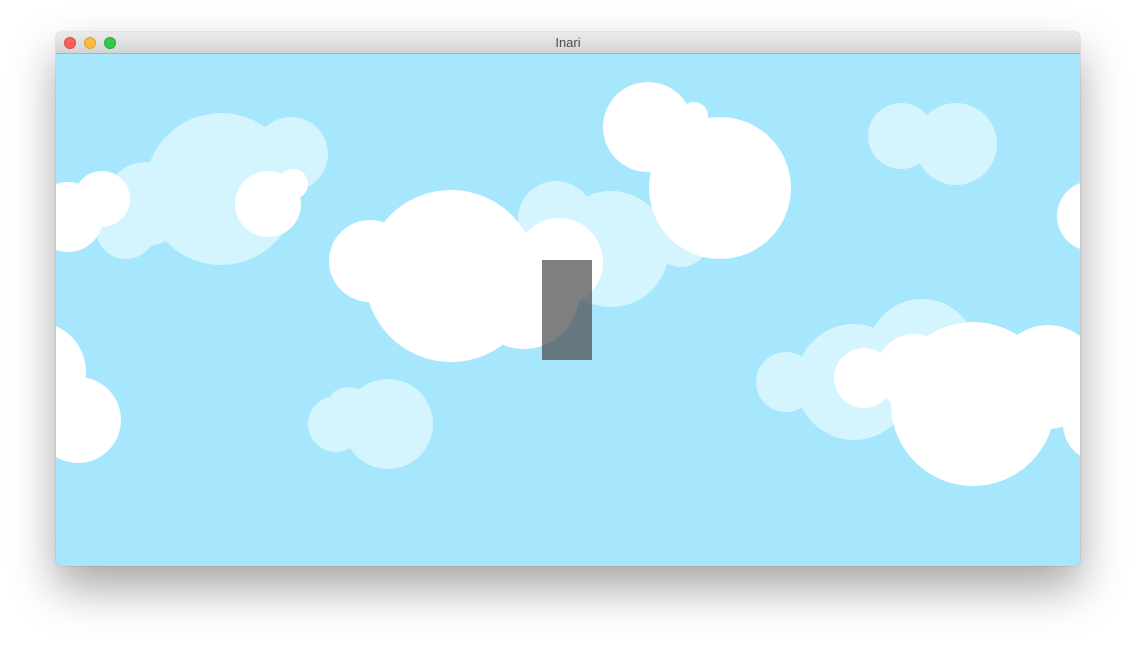 Image resolution: width=1136 pixels, height=646 pixels. I want to click on title-bar: Inari, so click(568, 43).